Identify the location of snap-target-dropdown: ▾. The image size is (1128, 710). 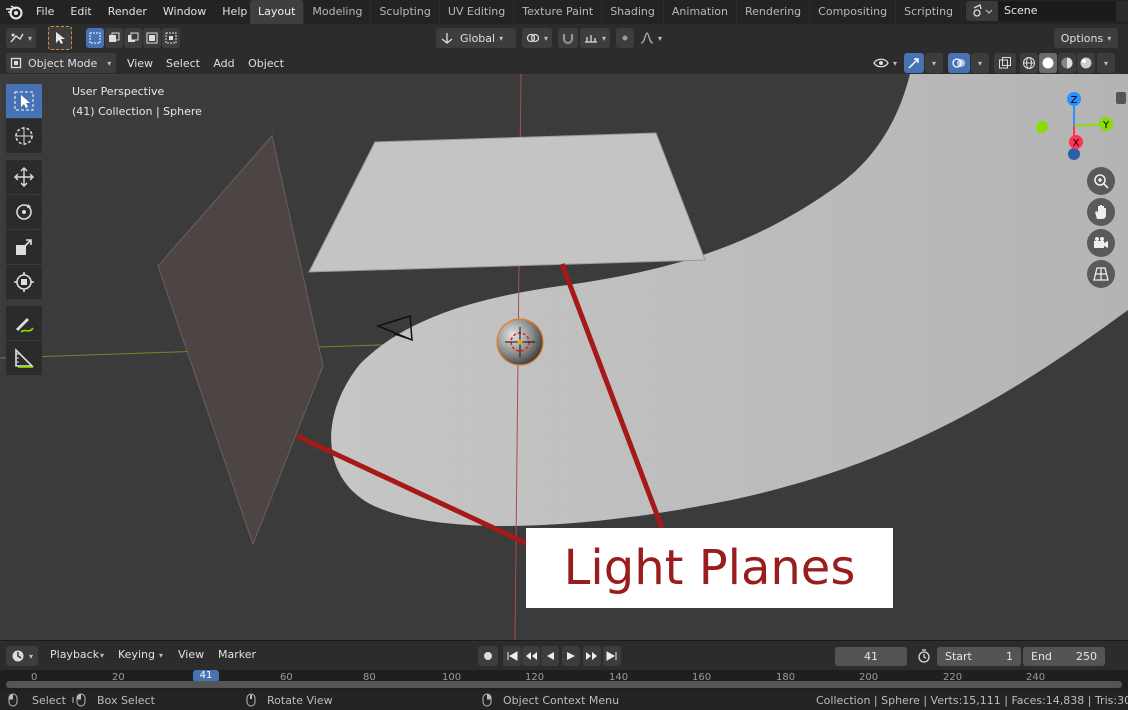
(595, 38).